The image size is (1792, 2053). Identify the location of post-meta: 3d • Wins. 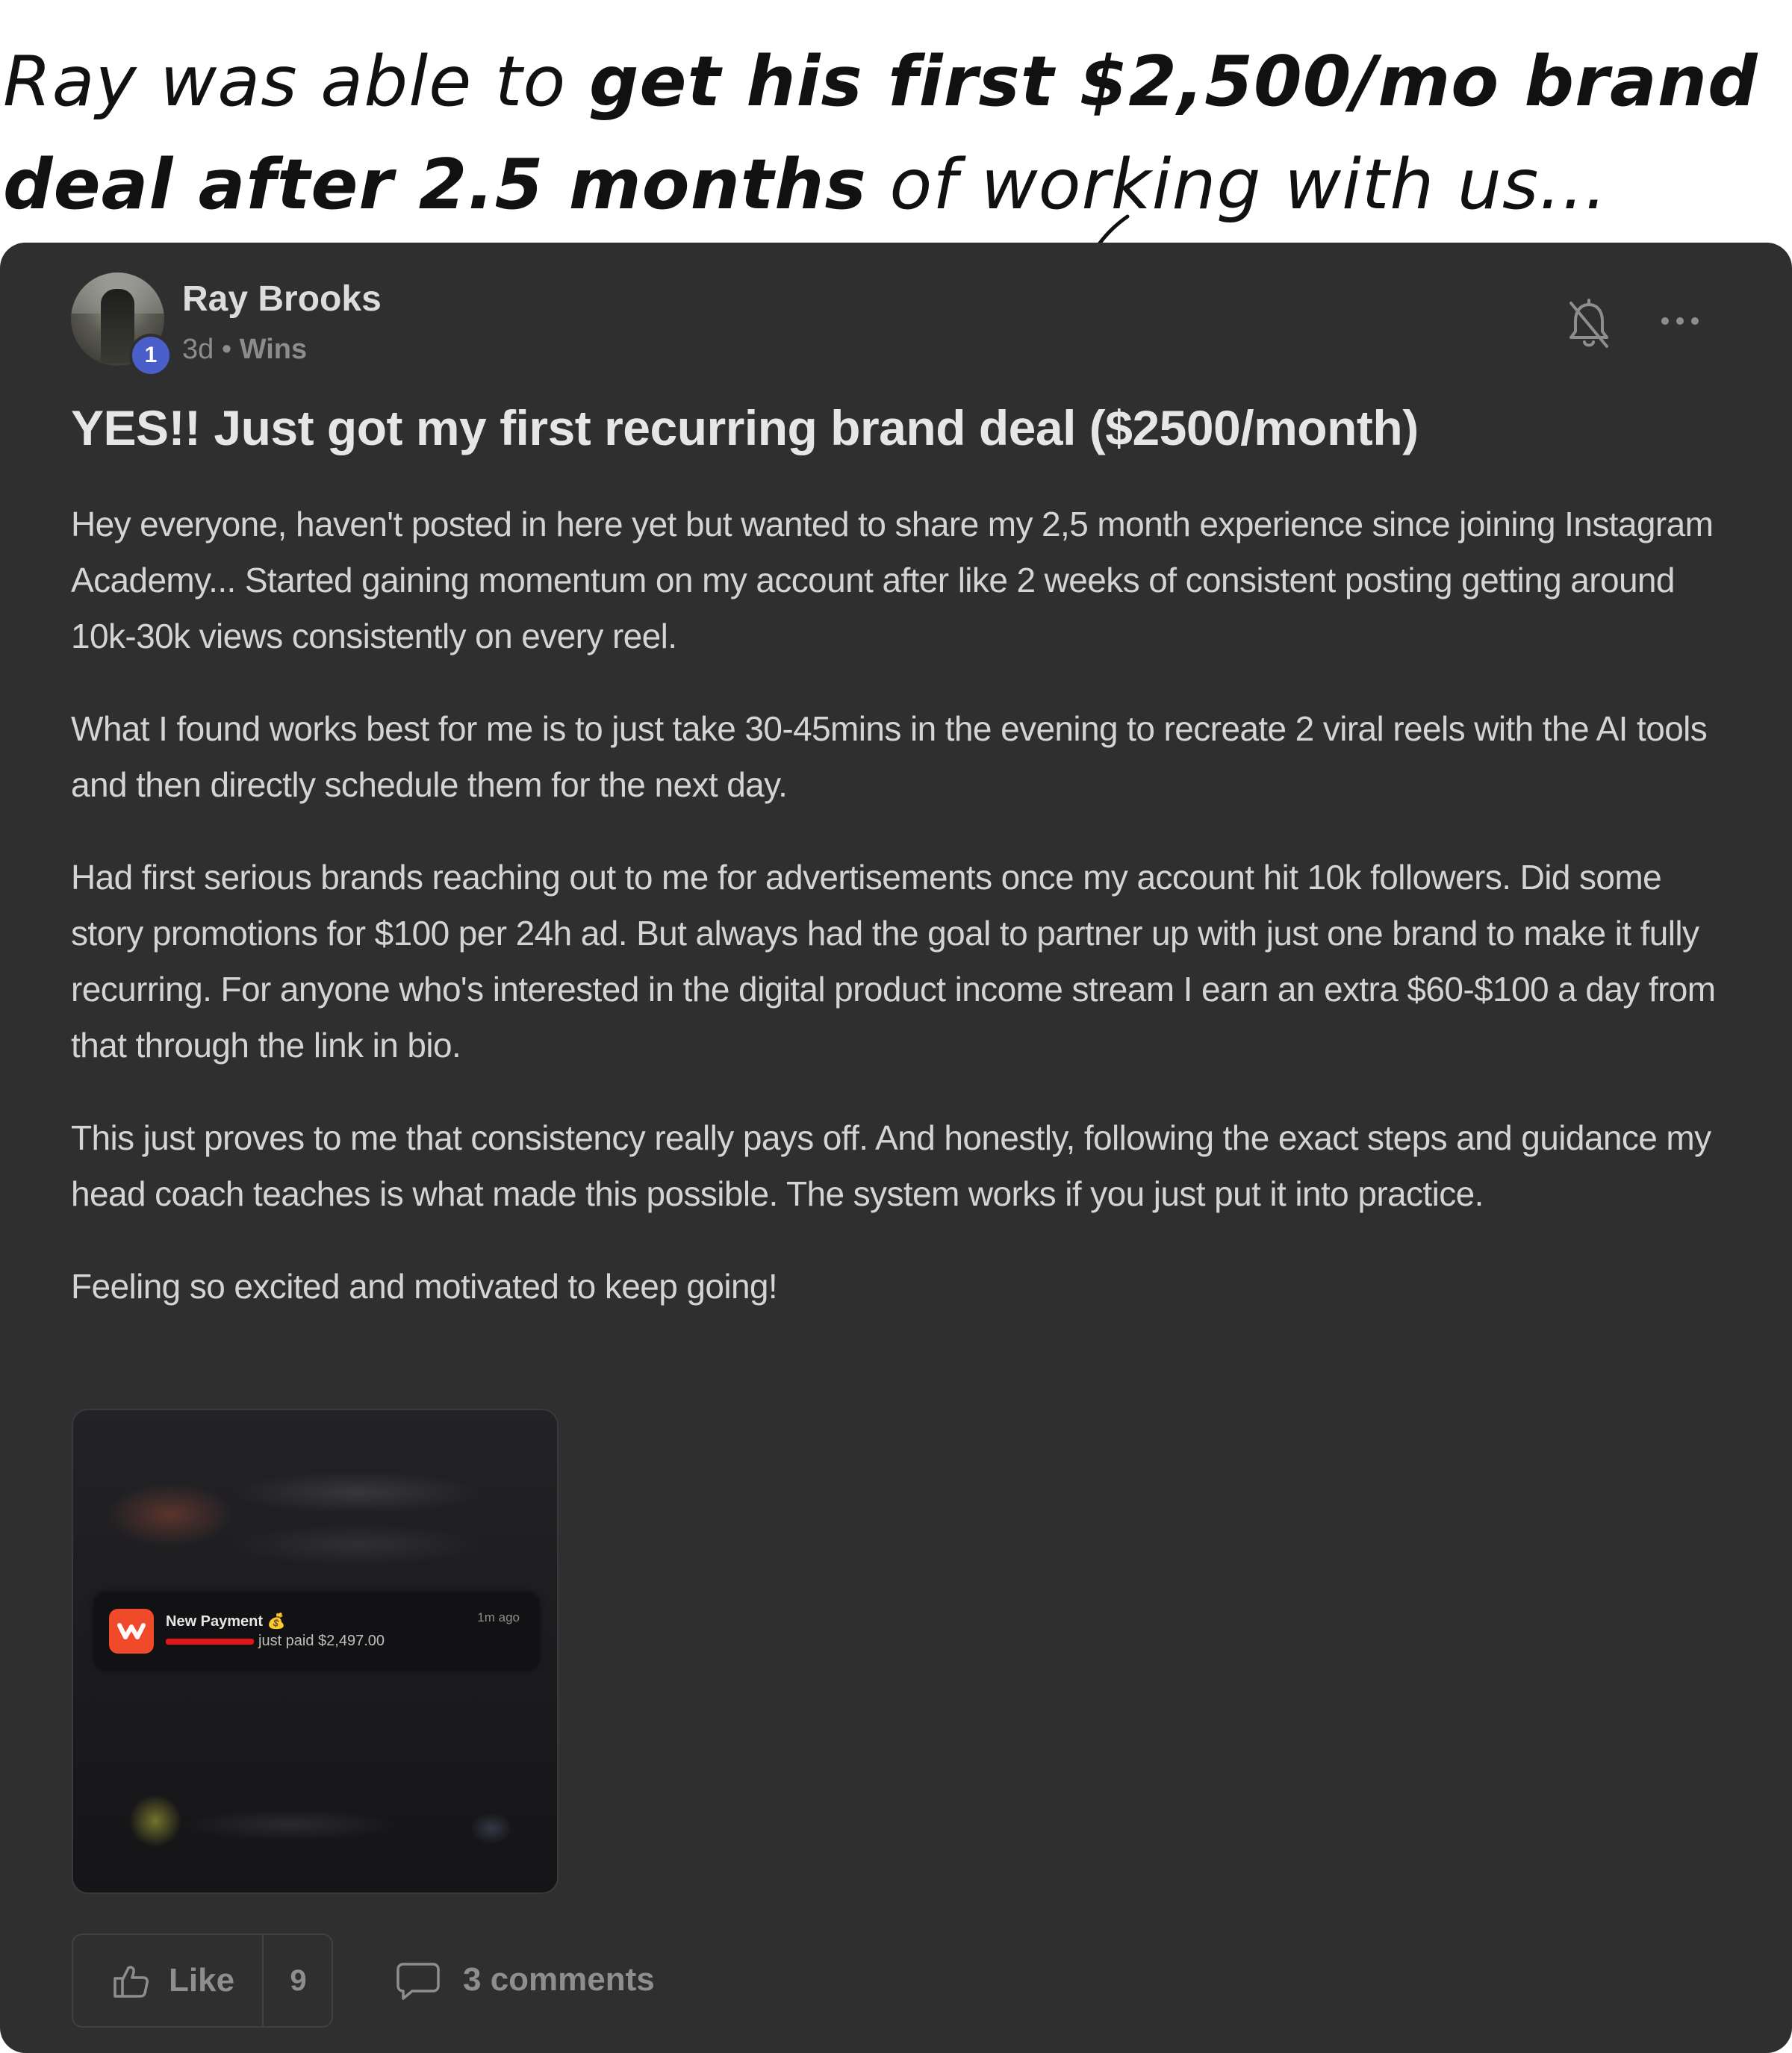
(244, 350).